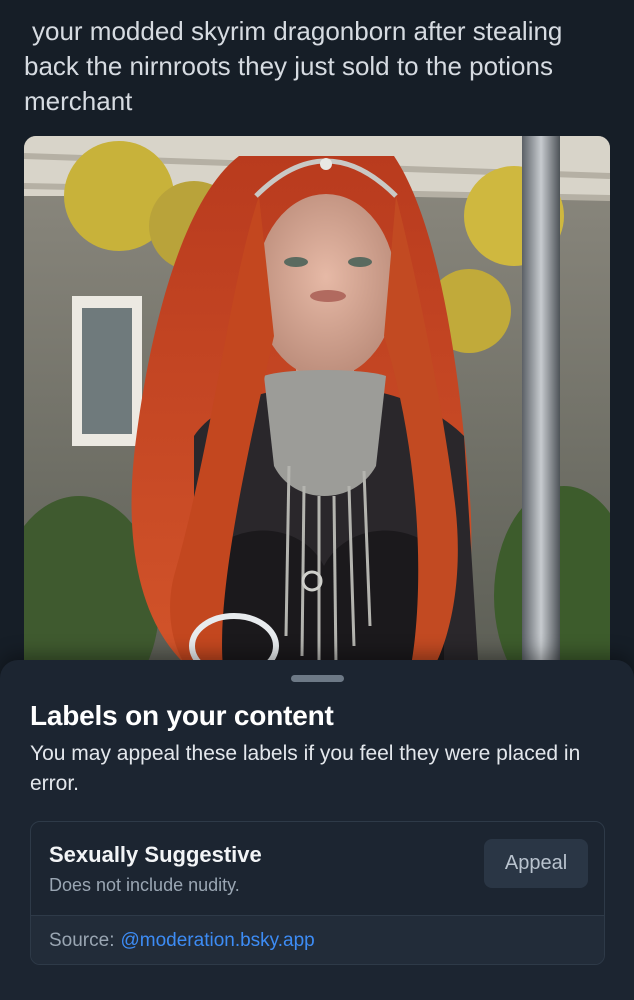  What do you see at coordinates (217, 941) in the screenshot?
I see `source-link: @moderation.bsky.app` at bounding box center [217, 941].